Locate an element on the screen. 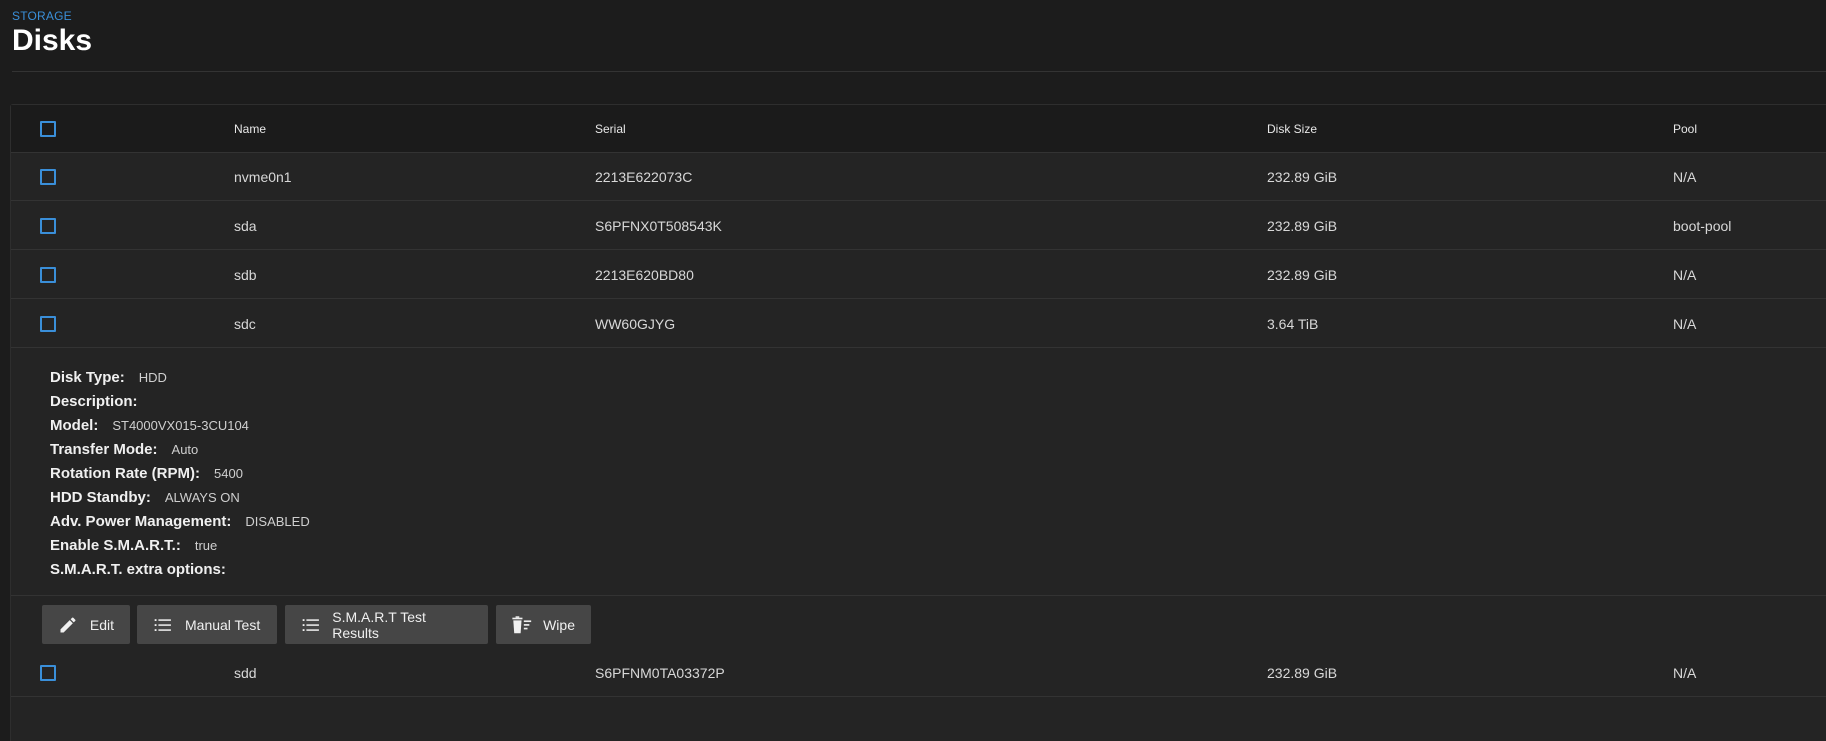  column-header-disk-size: Disk Size is located at coordinates (1292, 129).